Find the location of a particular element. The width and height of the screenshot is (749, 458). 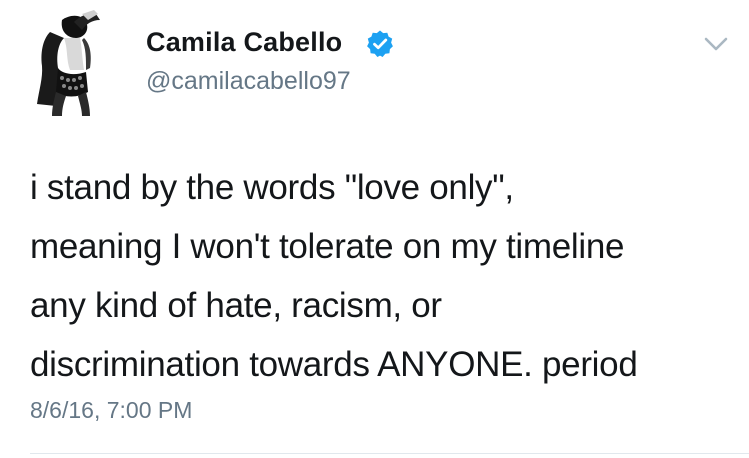

divider is located at coordinates (389, 453).